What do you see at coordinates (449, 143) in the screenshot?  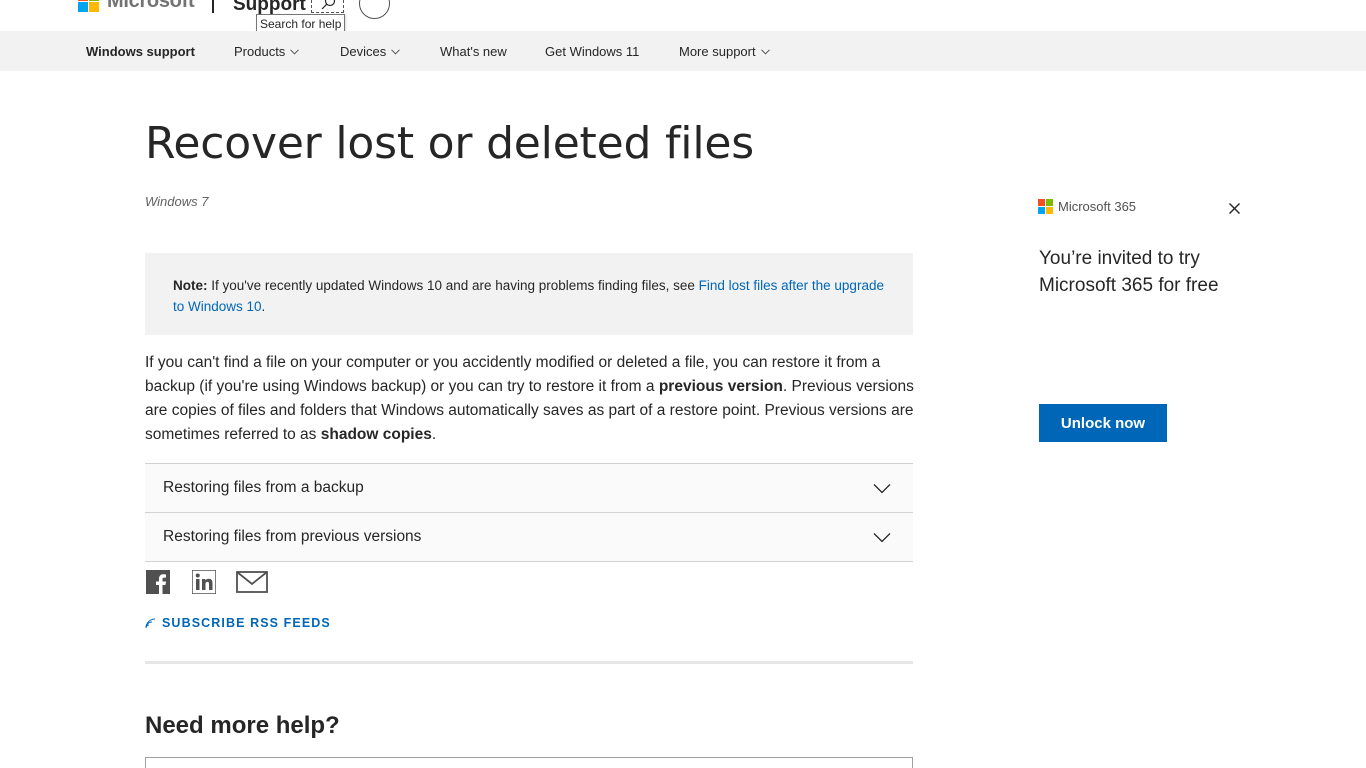 I see `page-title: Recover lost or deleted files` at bounding box center [449, 143].